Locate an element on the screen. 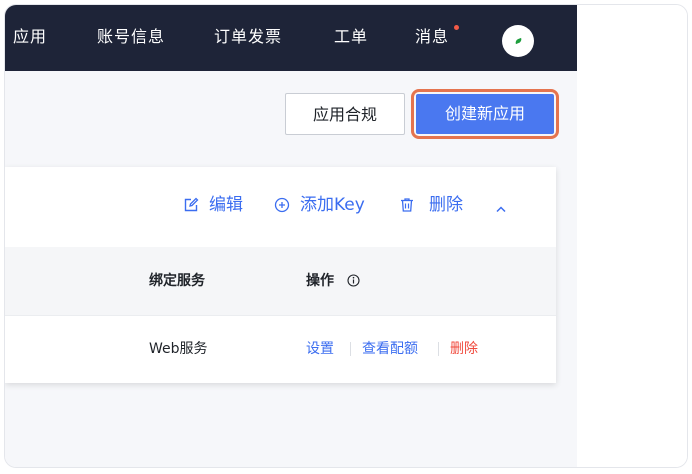 This screenshot has width=692, height=474. add-circle-icon is located at coordinates (282, 205).